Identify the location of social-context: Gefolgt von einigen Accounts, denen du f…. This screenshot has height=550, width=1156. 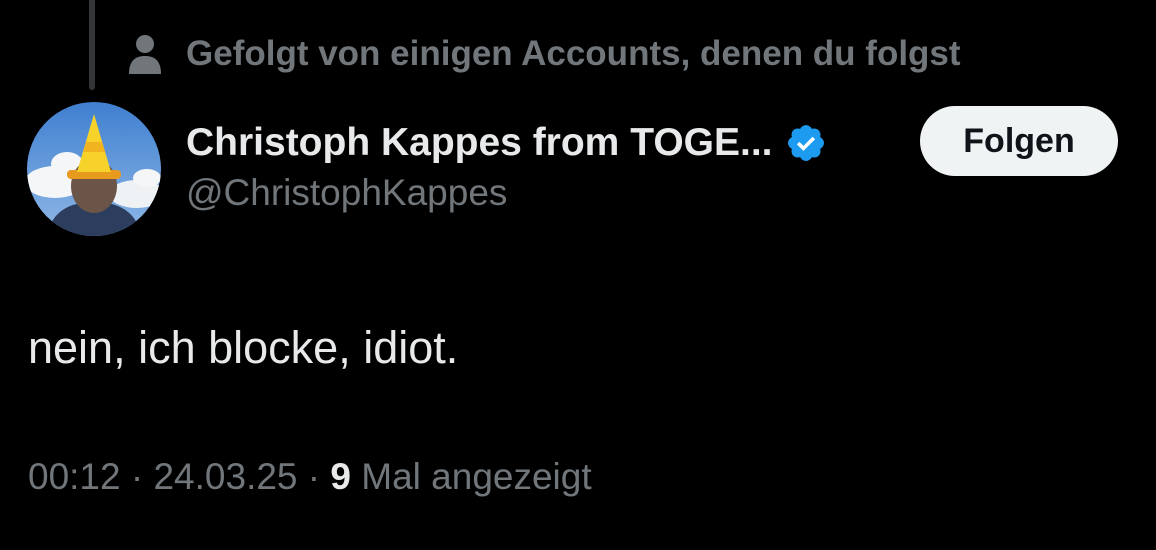
(544, 54).